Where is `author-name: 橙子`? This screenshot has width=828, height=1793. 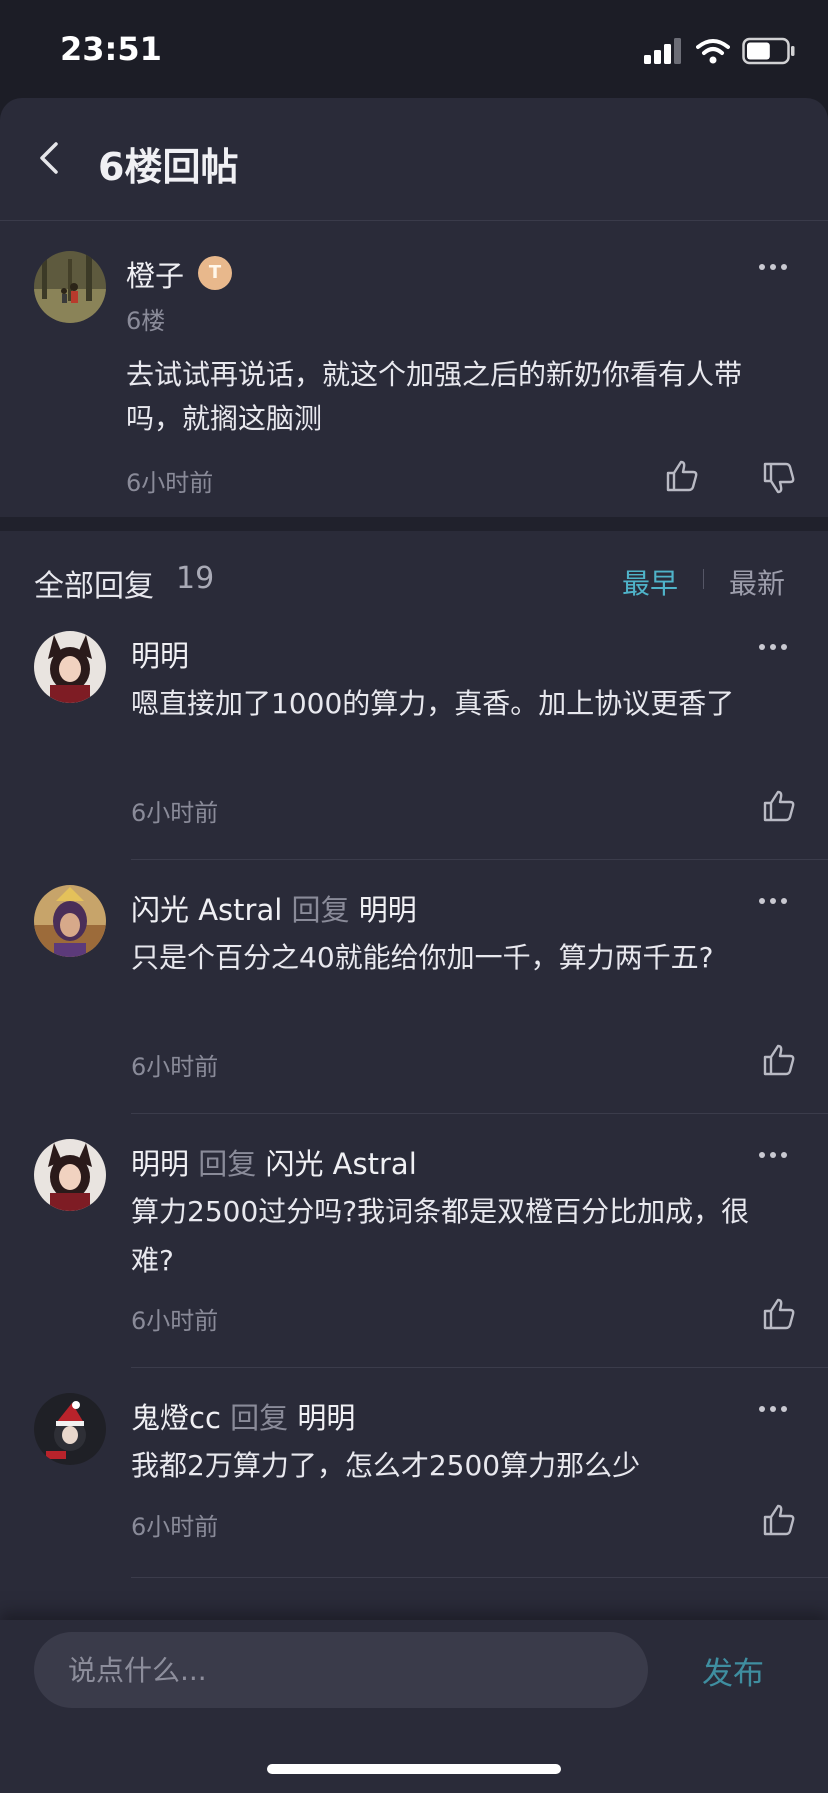
author-name: 橙子 is located at coordinates (155, 274).